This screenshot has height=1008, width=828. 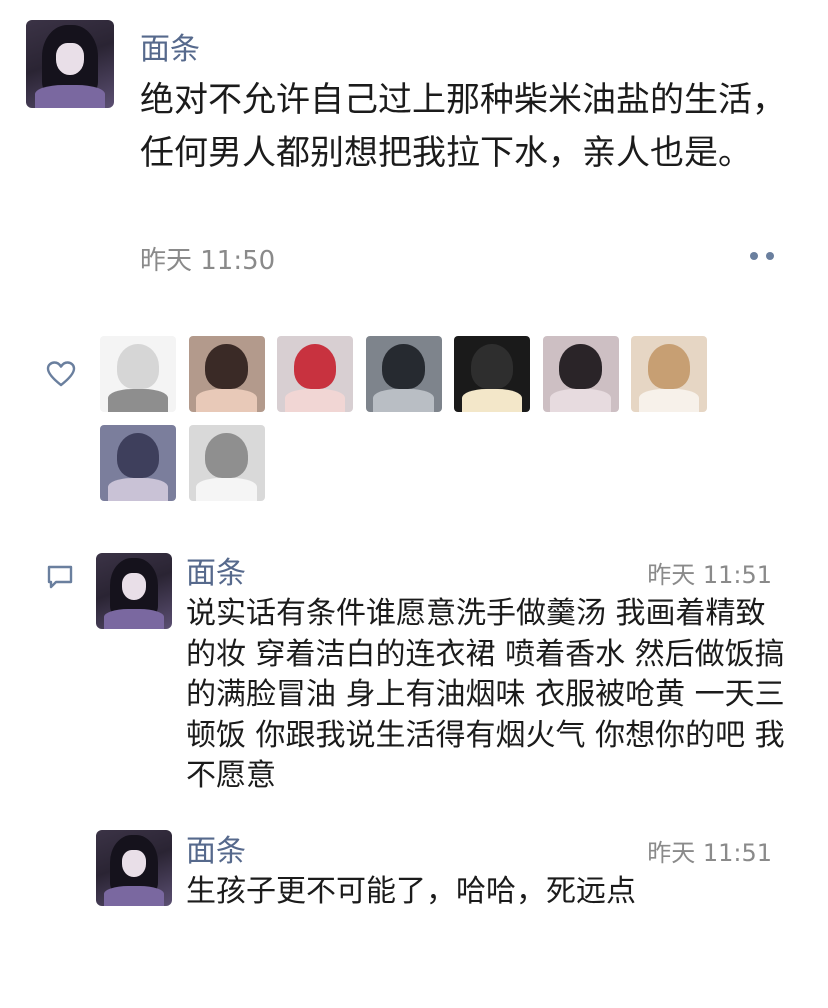 I want to click on comment-1-author: 面条, so click(x=216, y=570).